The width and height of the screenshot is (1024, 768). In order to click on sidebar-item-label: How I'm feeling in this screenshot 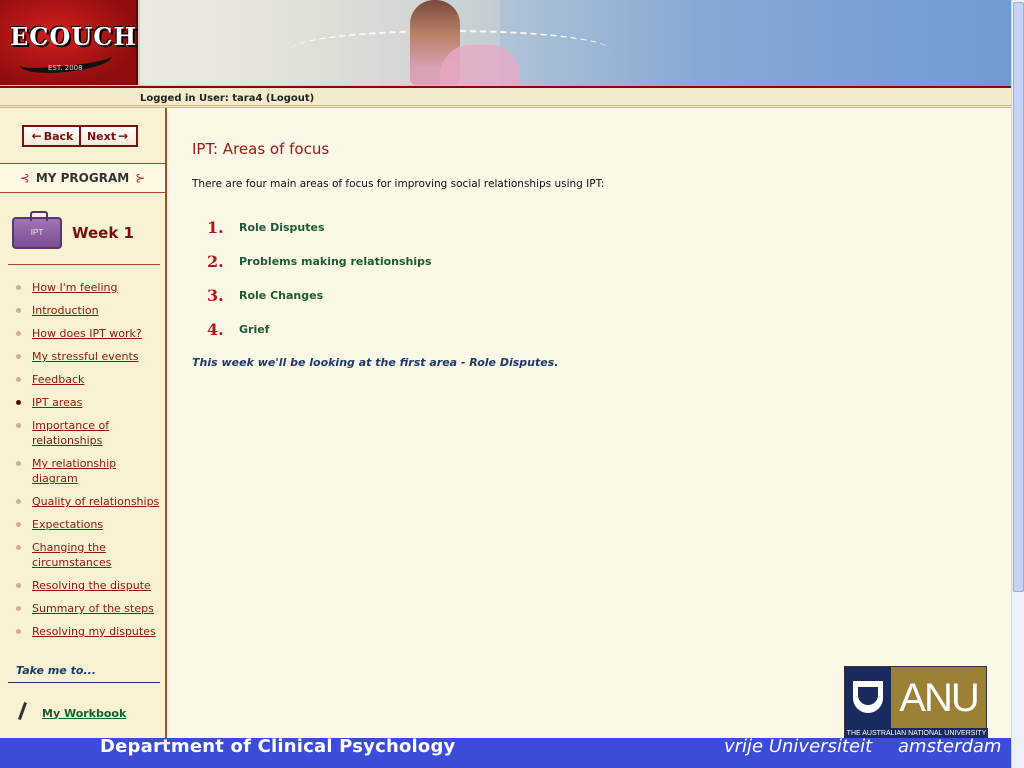, I will do `click(75, 287)`.